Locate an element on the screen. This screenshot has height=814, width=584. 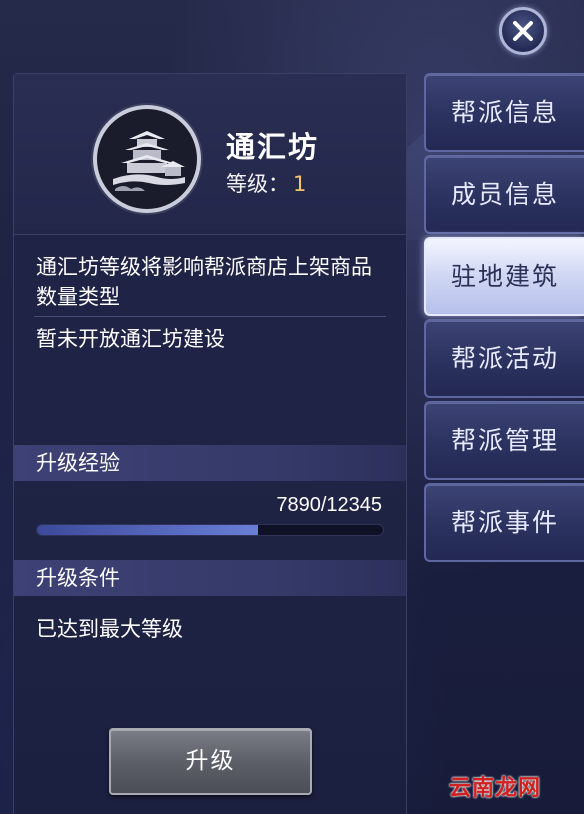
tab-buildings: 驻地建筑 is located at coordinates (504, 276).